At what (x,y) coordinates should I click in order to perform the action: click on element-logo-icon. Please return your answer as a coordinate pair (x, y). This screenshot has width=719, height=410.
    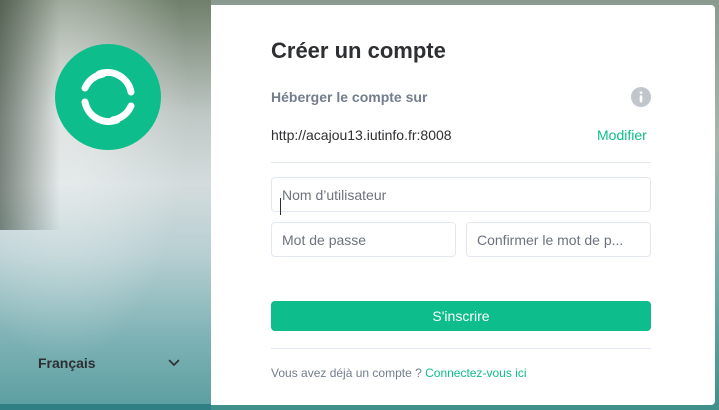
    Looking at the image, I should click on (108, 97).